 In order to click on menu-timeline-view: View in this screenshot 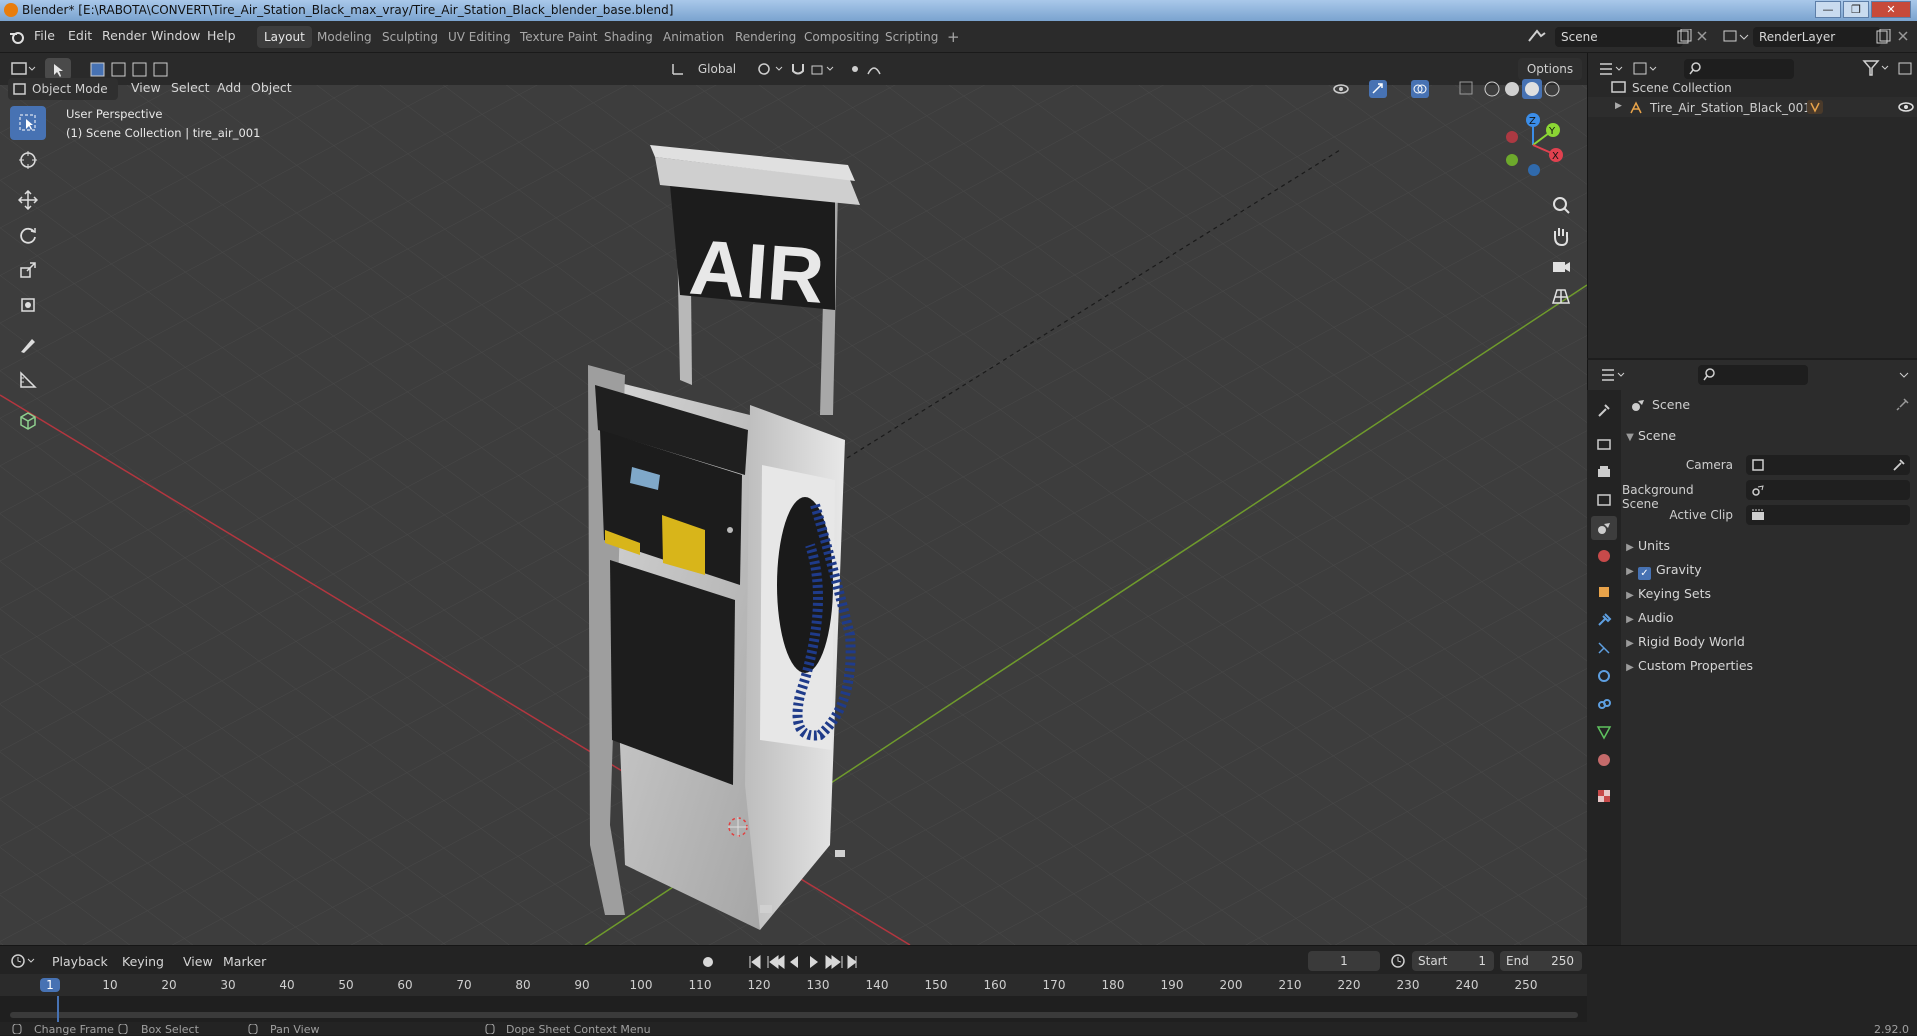, I will do `click(198, 961)`.